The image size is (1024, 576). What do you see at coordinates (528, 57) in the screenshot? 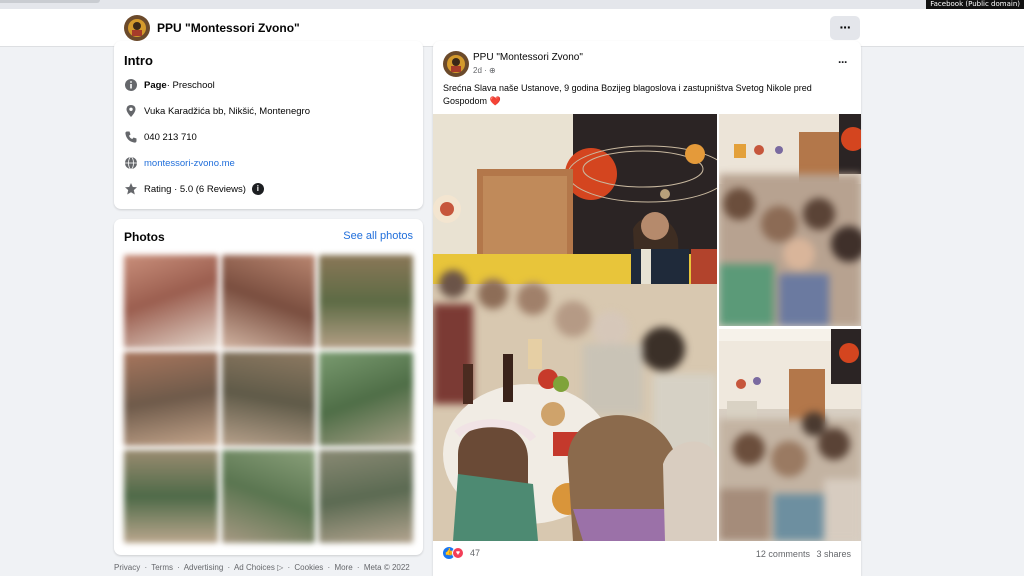
I see `post-author-name: PPU "Montessori Zvono"` at bounding box center [528, 57].